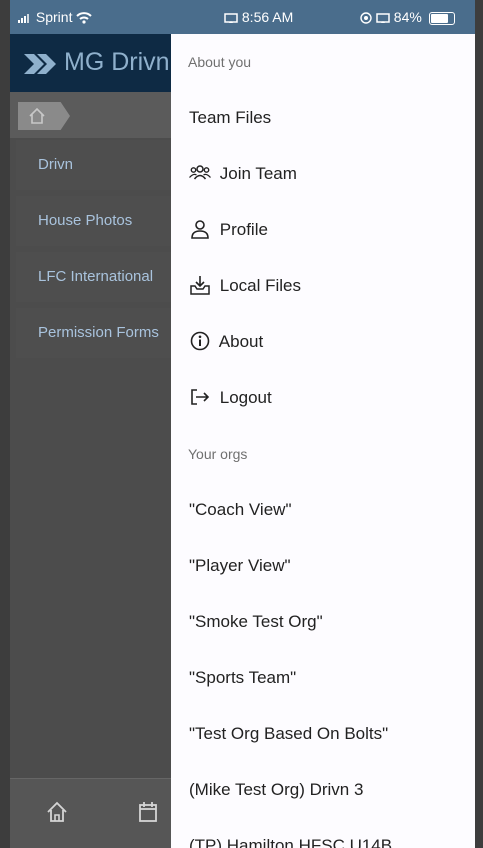 The height and width of the screenshot is (848, 483). Describe the element at coordinates (323, 622) in the screenshot. I see `org-item: "Smoke Test Org"` at that location.